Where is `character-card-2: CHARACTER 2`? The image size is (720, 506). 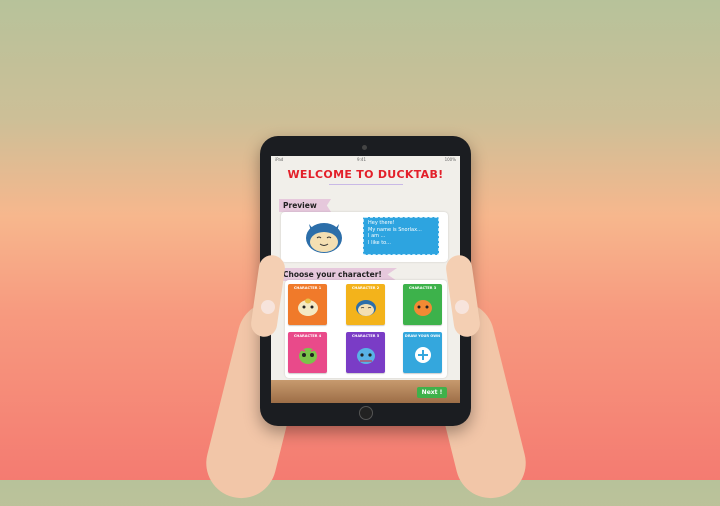 character-card-2: CHARACTER 2 is located at coordinates (365, 304).